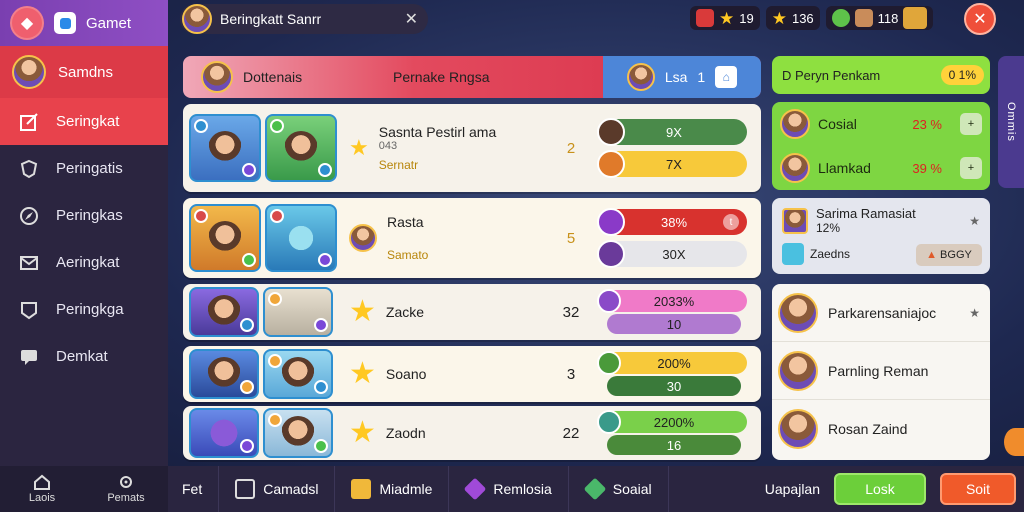 This screenshot has width=1024, height=512. I want to click on row-rank: 2, so click(571, 148).